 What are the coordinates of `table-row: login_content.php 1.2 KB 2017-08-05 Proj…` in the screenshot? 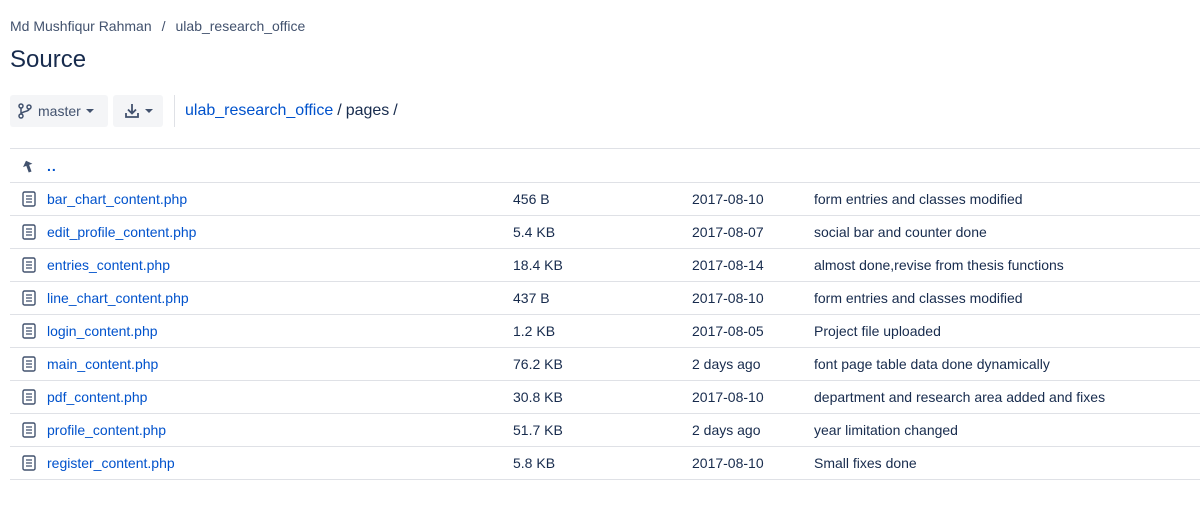 It's located at (605, 331).